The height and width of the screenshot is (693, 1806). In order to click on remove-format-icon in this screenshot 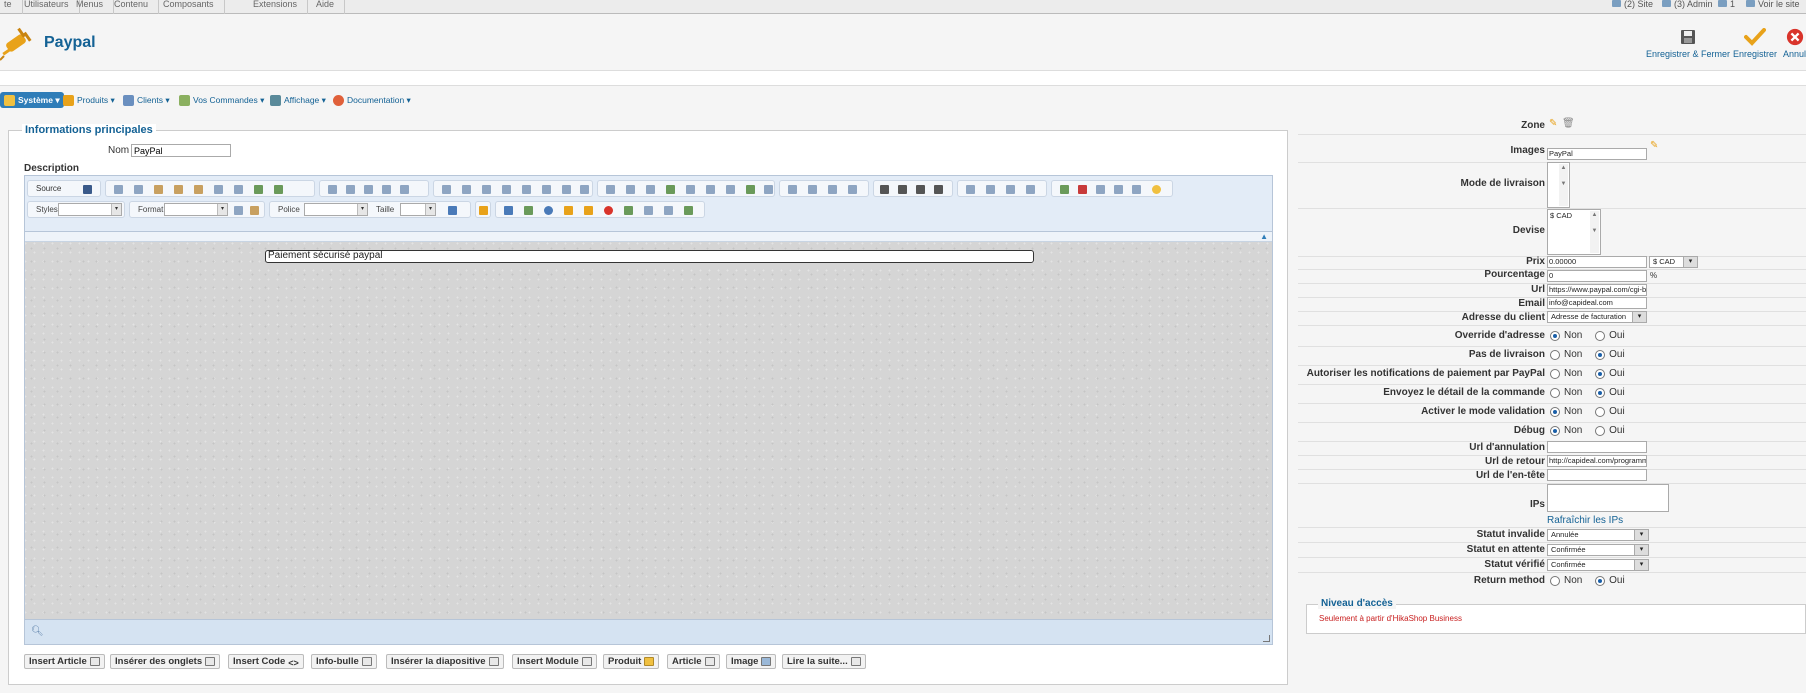, I will do `click(238, 210)`.